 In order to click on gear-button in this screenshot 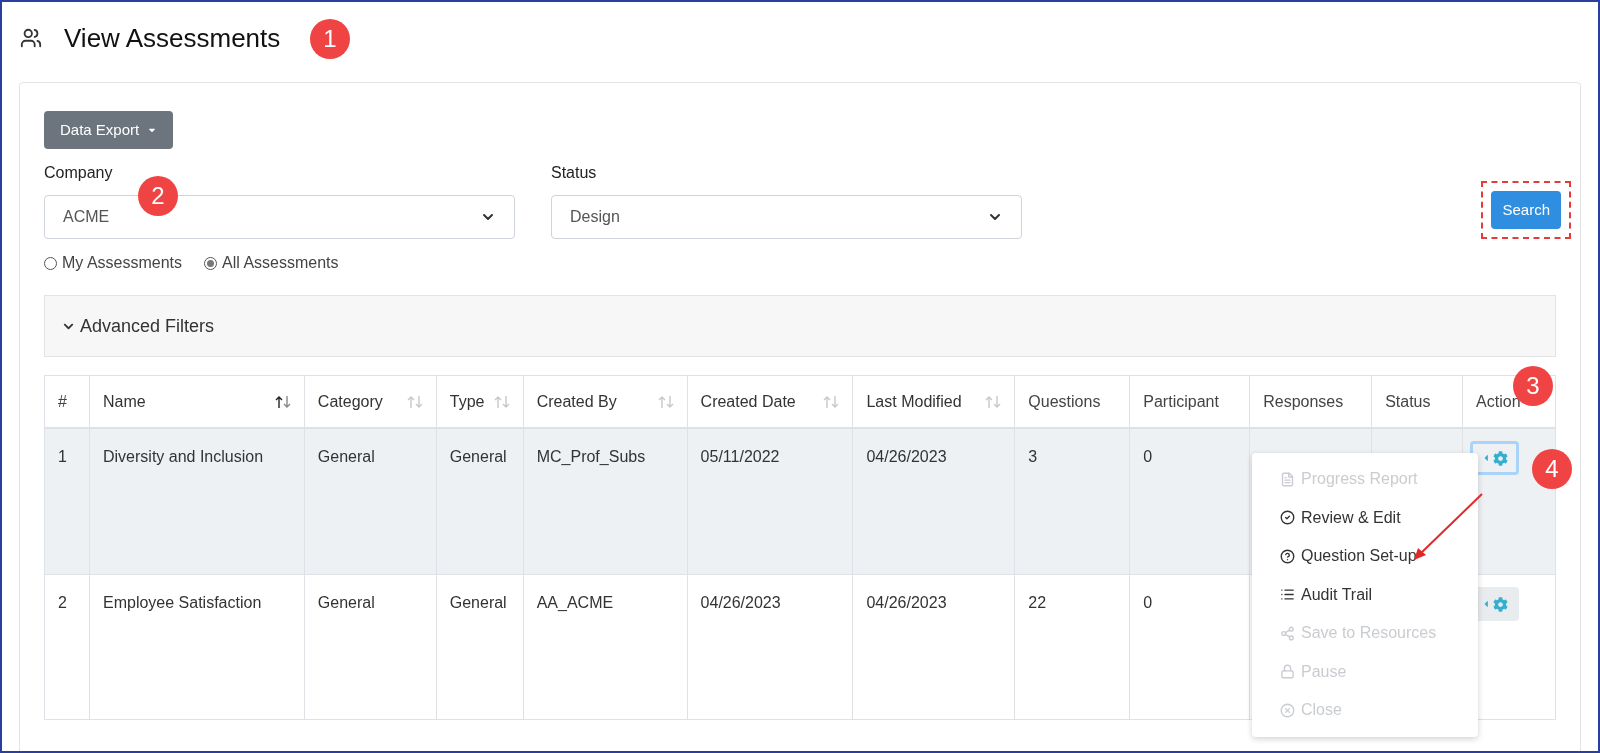, I will do `click(1495, 458)`.